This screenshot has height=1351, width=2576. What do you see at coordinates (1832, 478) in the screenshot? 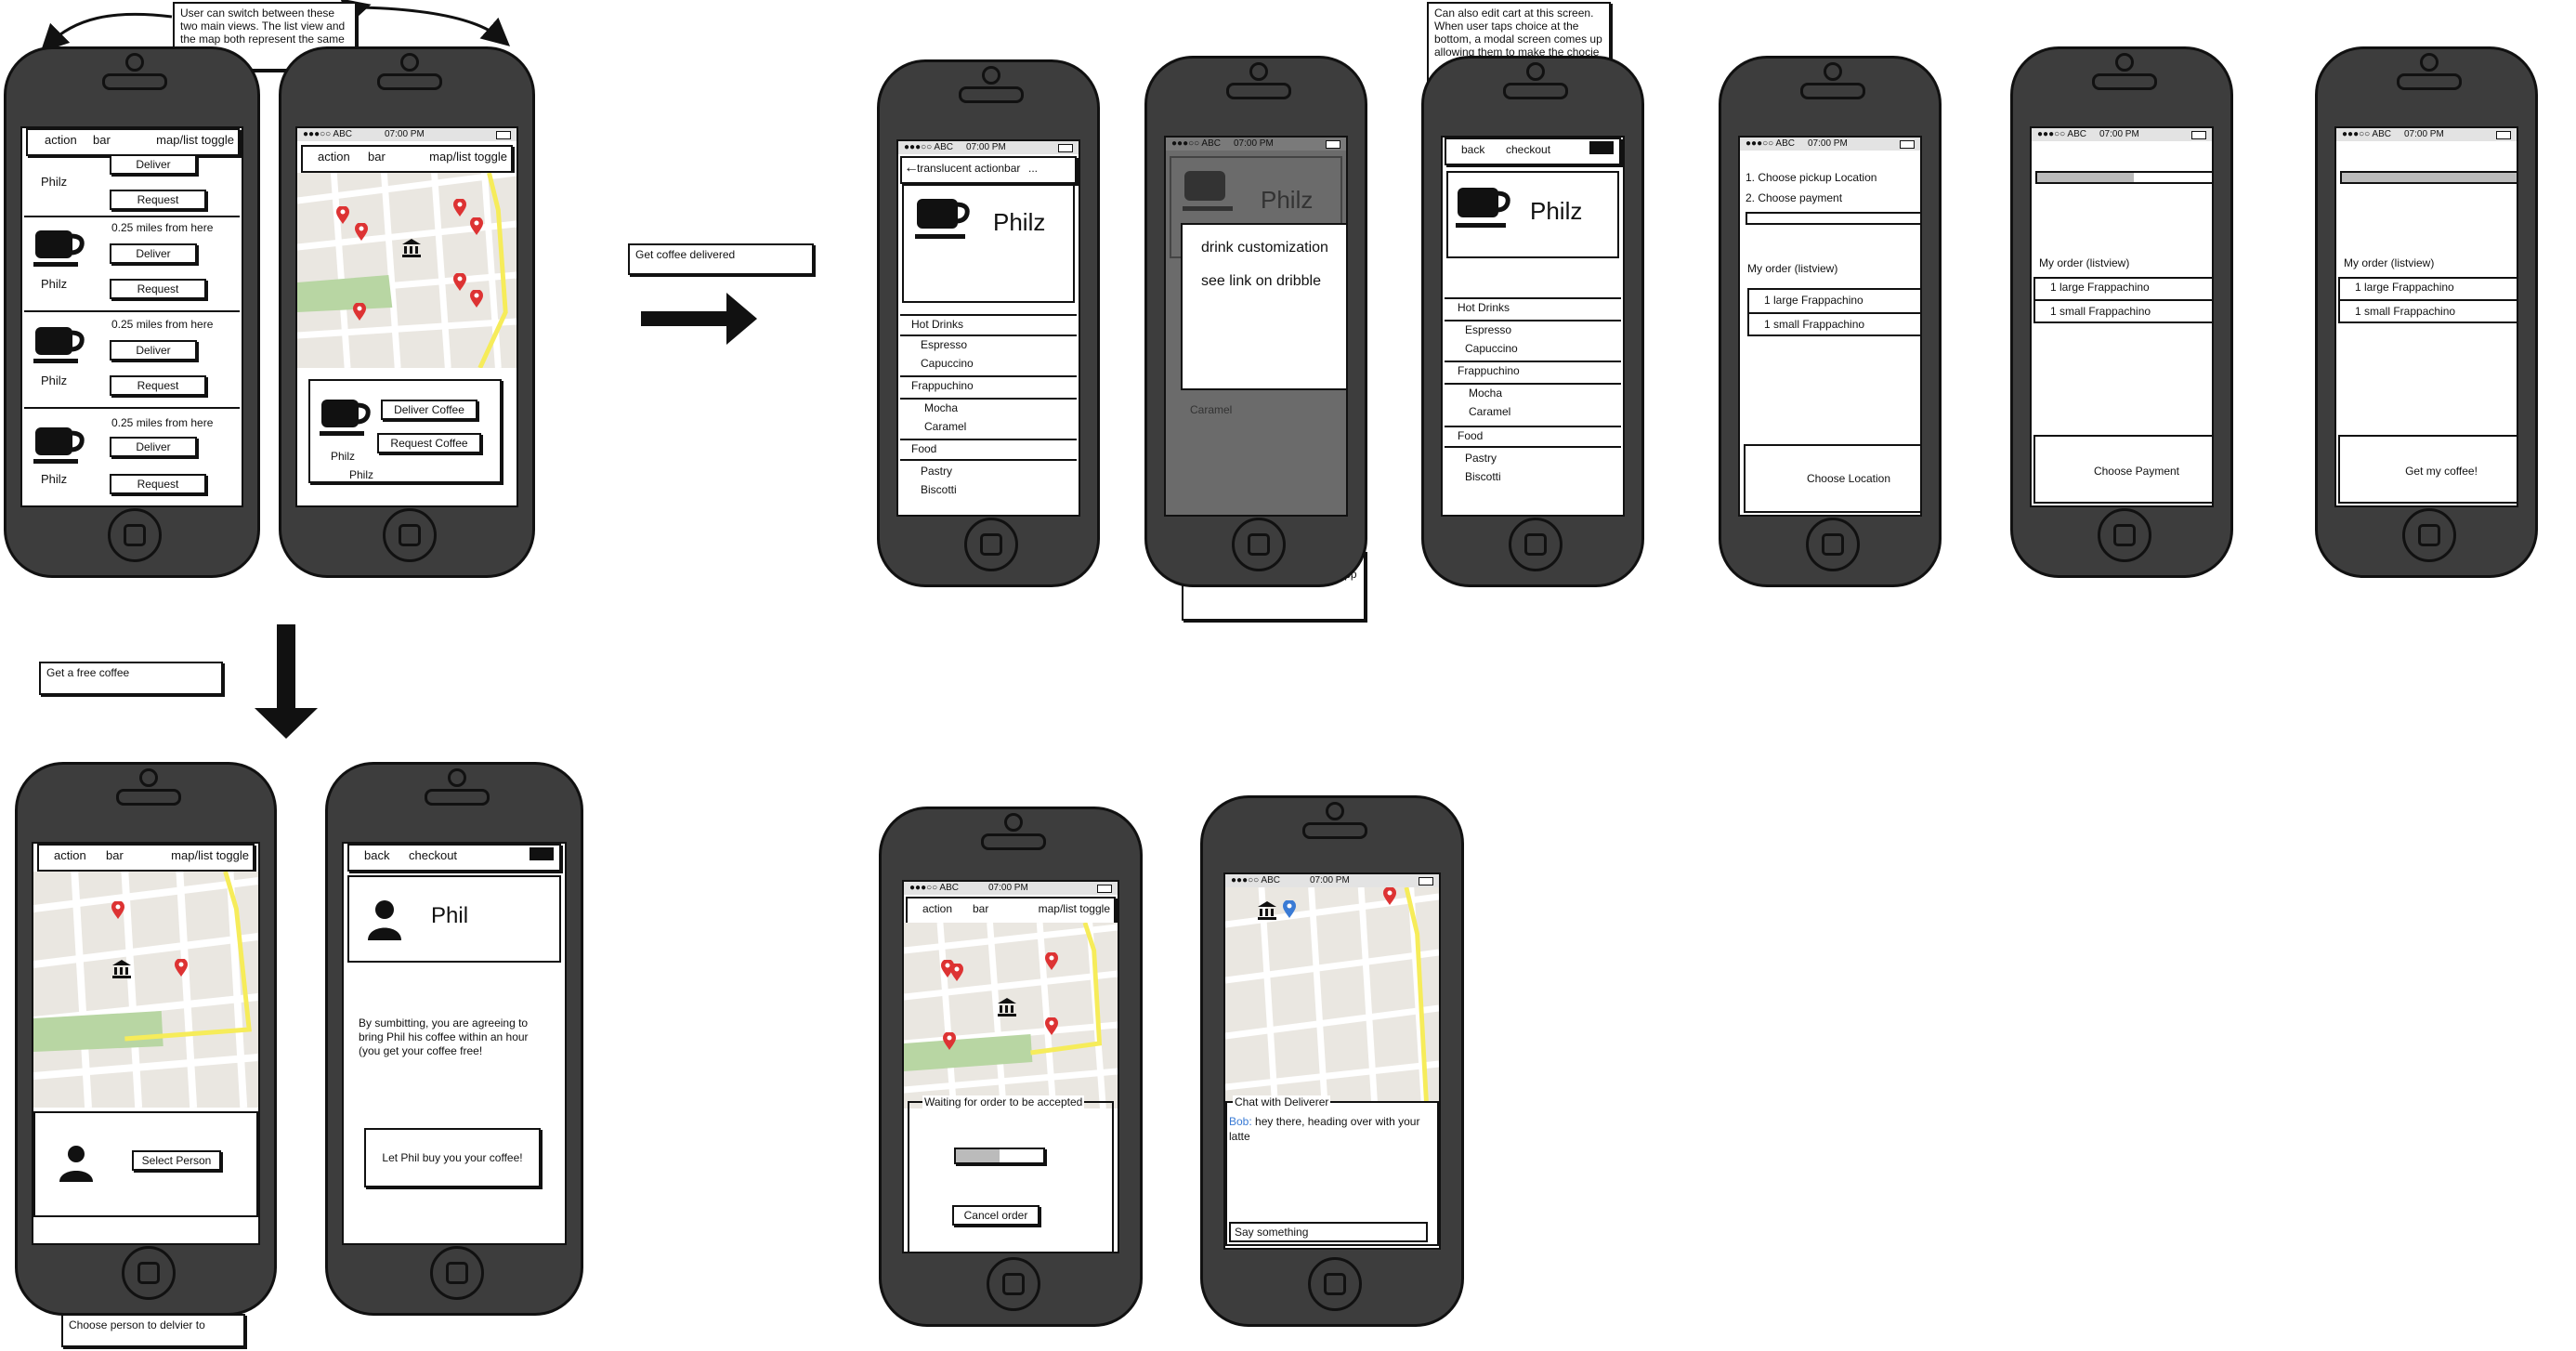
I see `choose-location-button: Choose Location` at bounding box center [1832, 478].